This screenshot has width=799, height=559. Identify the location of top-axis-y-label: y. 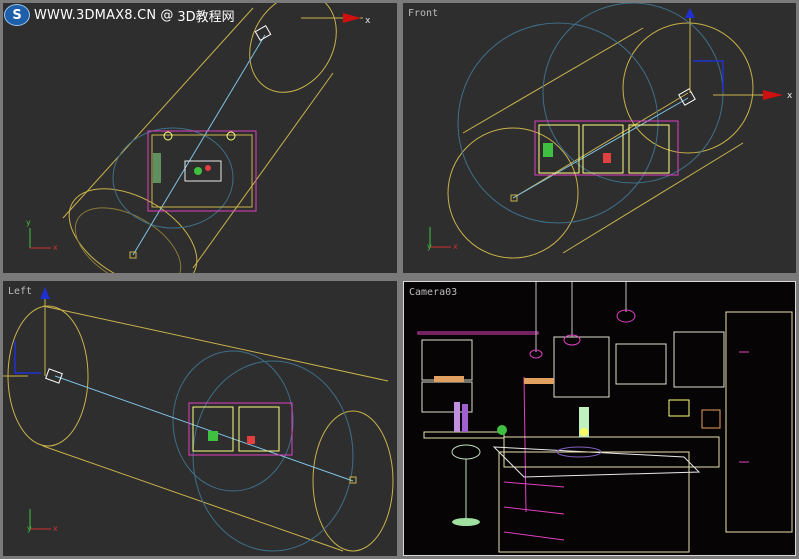
(28, 222).